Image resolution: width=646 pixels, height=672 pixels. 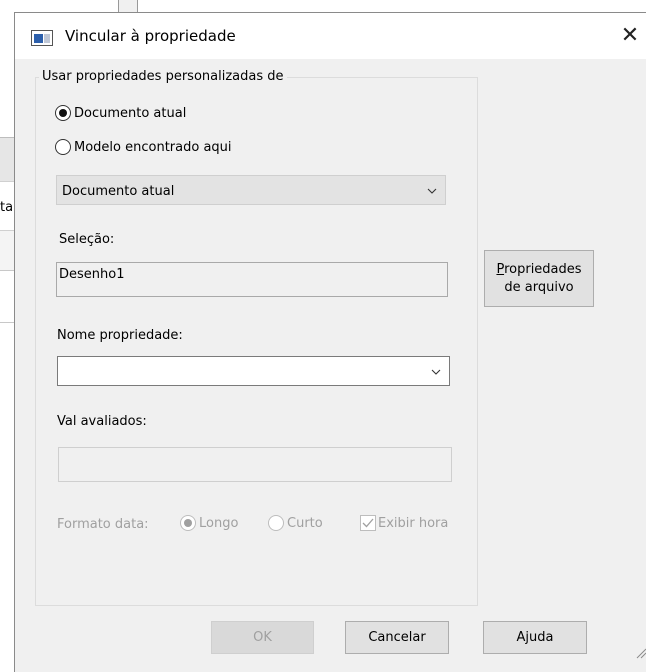 I want to click on app-window-icon, so click(x=42, y=38).